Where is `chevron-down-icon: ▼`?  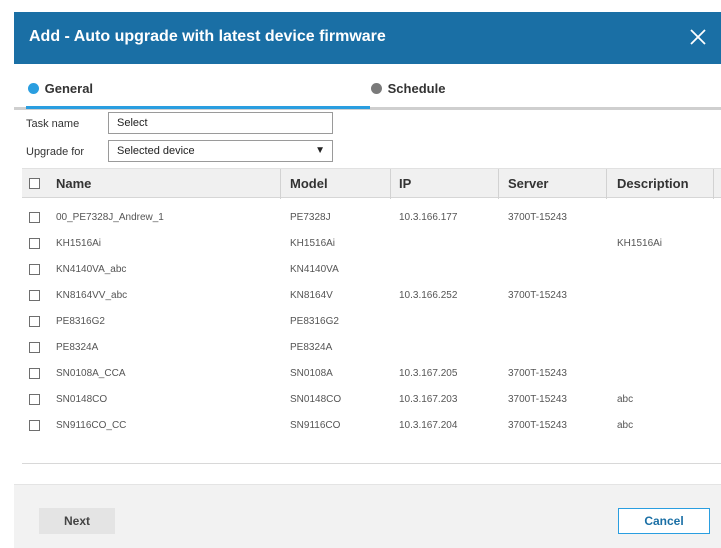 chevron-down-icon: ▼ is located at coordinates (320, 150).